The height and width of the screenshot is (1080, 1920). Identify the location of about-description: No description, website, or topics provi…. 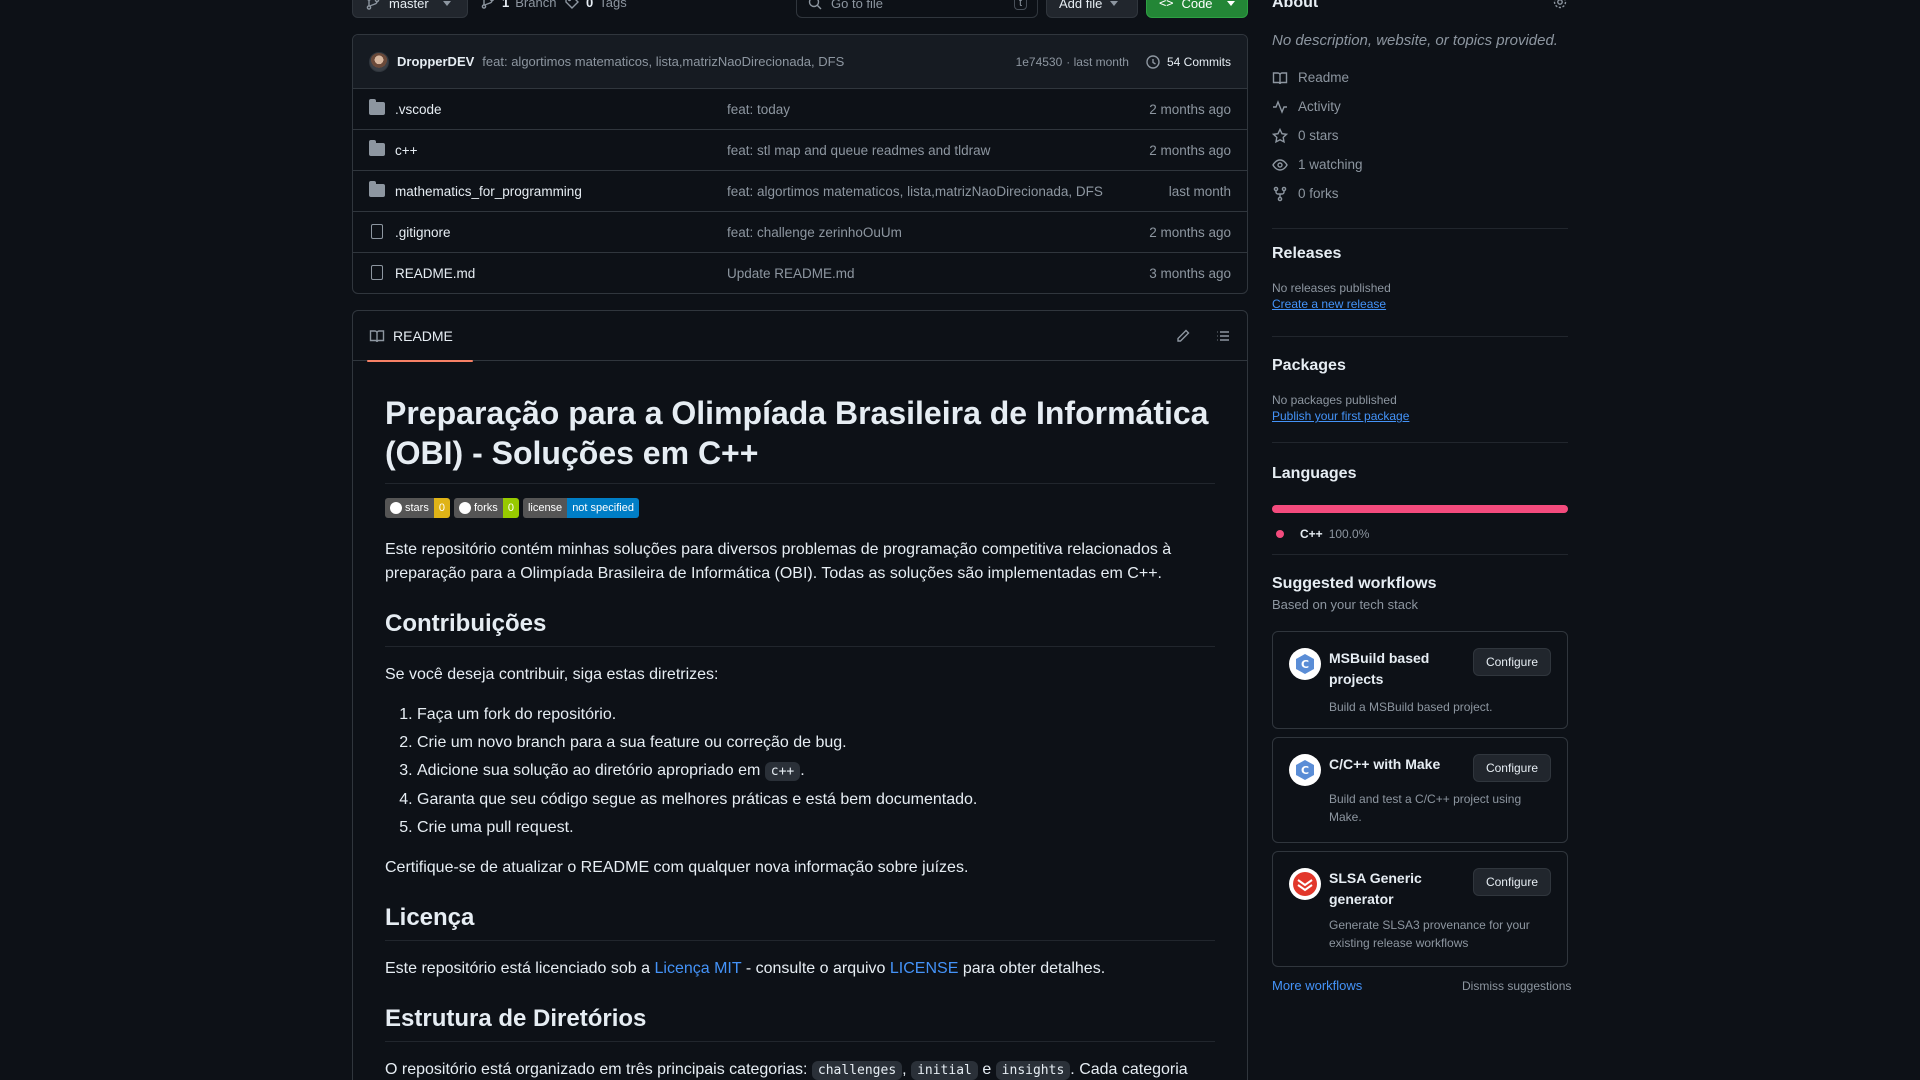
(1415, 40).